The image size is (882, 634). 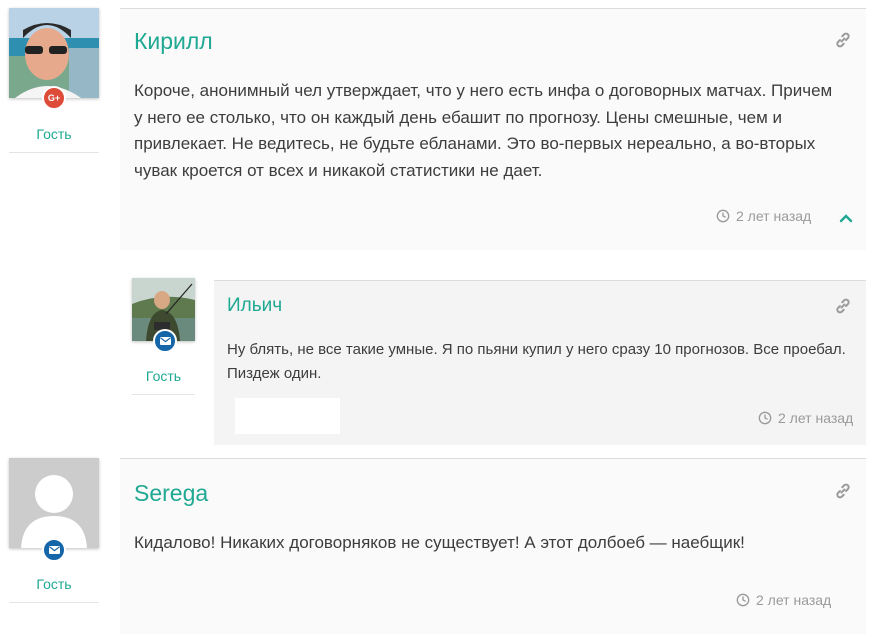 I want to click on email-icon, so click(x=54, y=550).